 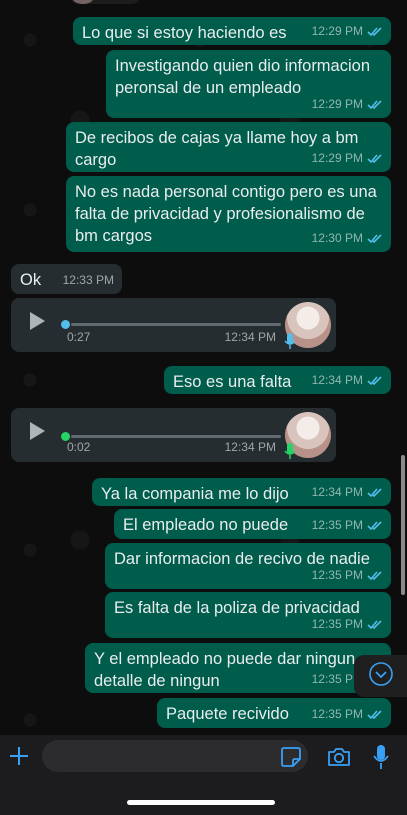 What do you see at coordinates (203, 775) in the screenshot?
I see `message-composer` at bounding box center [203, 775].